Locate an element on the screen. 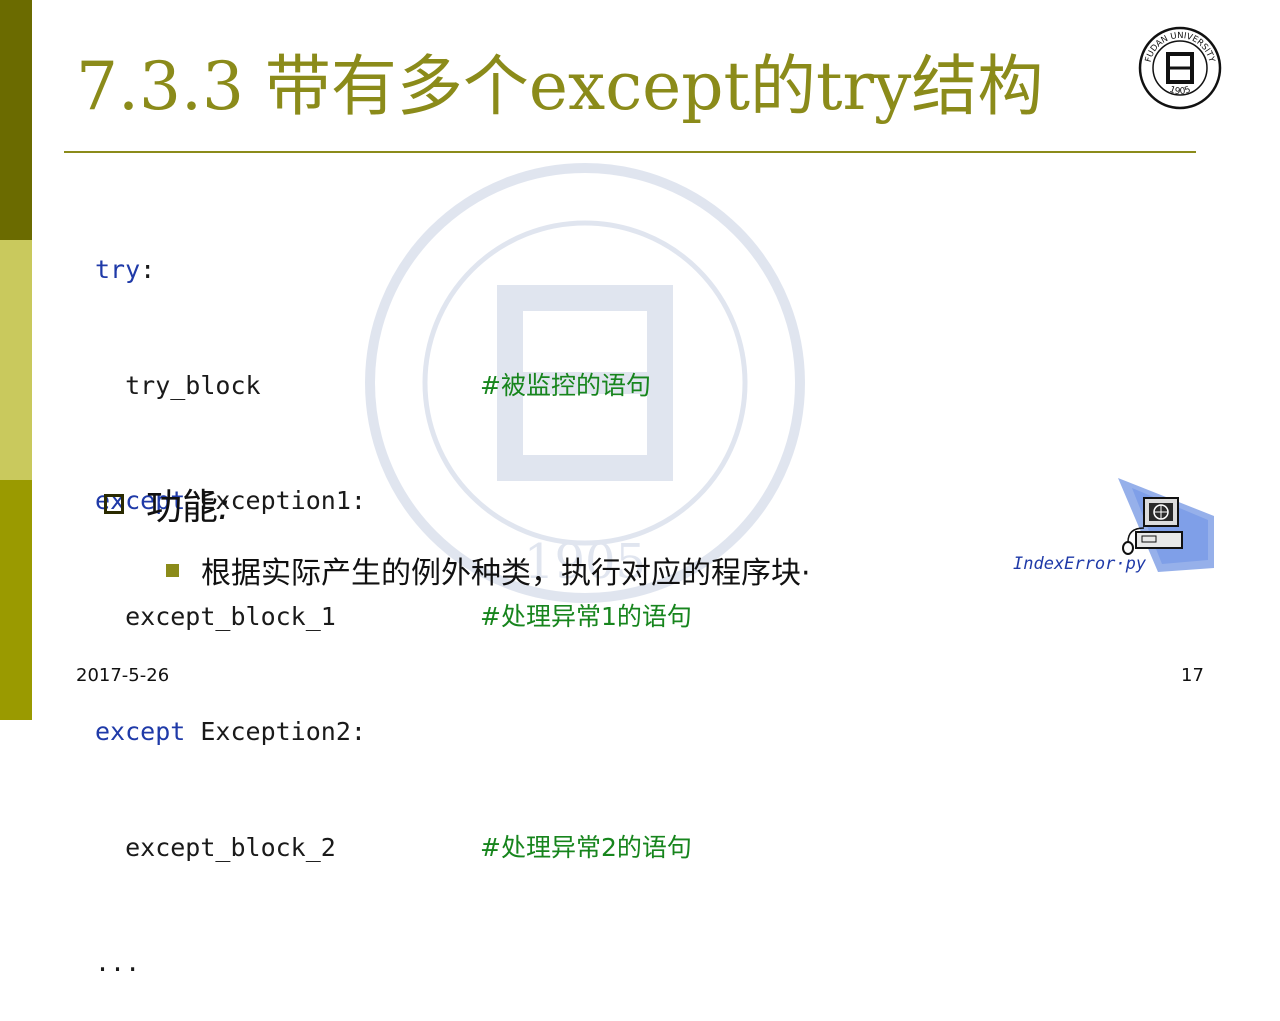 The image size is (1280, 1021). code-line: except Exception2: is located at coordinates (230, 732).